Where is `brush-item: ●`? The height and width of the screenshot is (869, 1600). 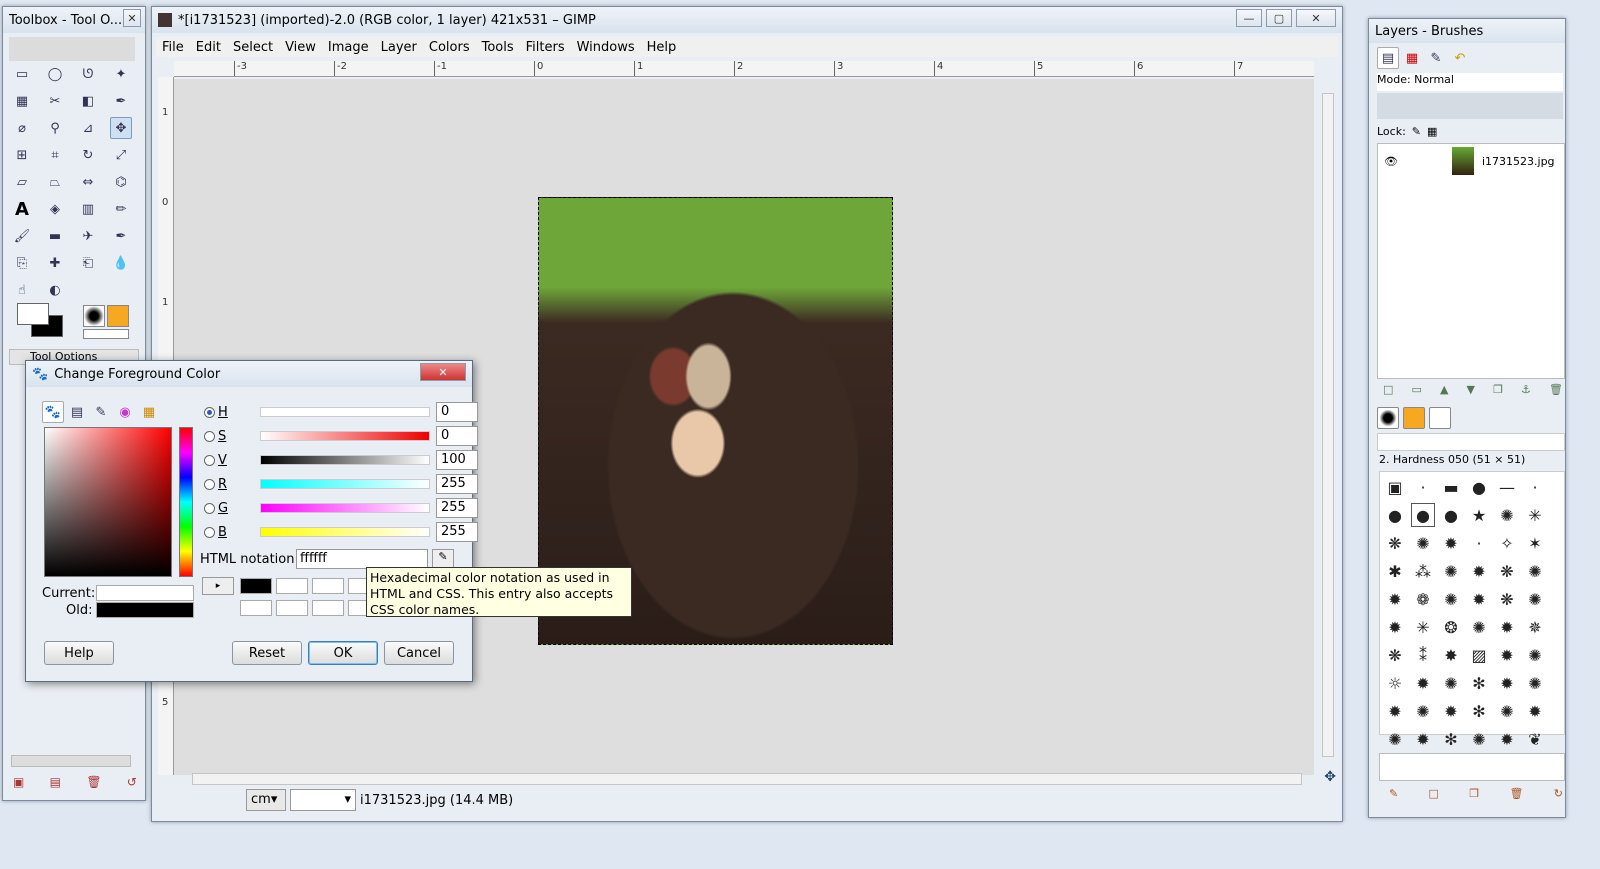 brush-item: ● is located at coordinates (1423, 515).